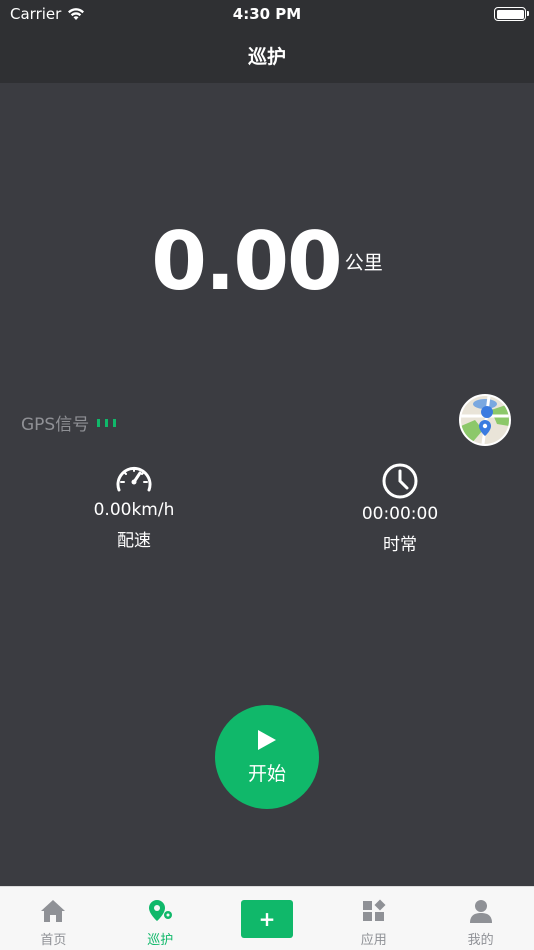 This screenshot has width=534, height=950. Describe the element at coordinates (400, 514) in the screenshot. I see `duration-value: 00:00:00` at that location.